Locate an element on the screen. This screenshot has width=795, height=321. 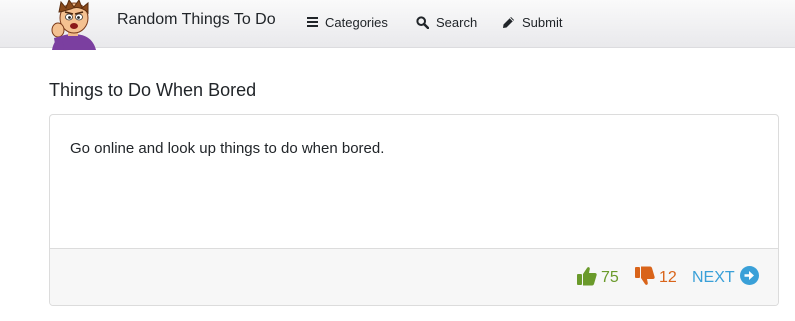
bars-icon is located at coordinates (312, 22).